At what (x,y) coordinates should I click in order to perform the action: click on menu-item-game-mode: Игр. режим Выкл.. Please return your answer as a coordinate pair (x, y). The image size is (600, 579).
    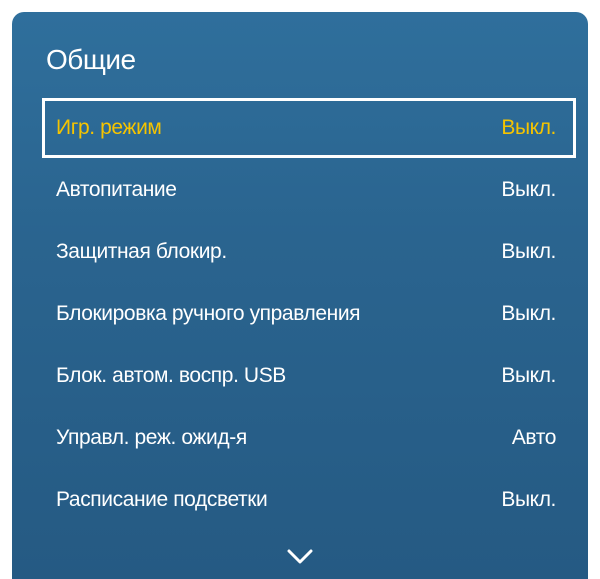
    Looking at the image, I should click on (309, 128).